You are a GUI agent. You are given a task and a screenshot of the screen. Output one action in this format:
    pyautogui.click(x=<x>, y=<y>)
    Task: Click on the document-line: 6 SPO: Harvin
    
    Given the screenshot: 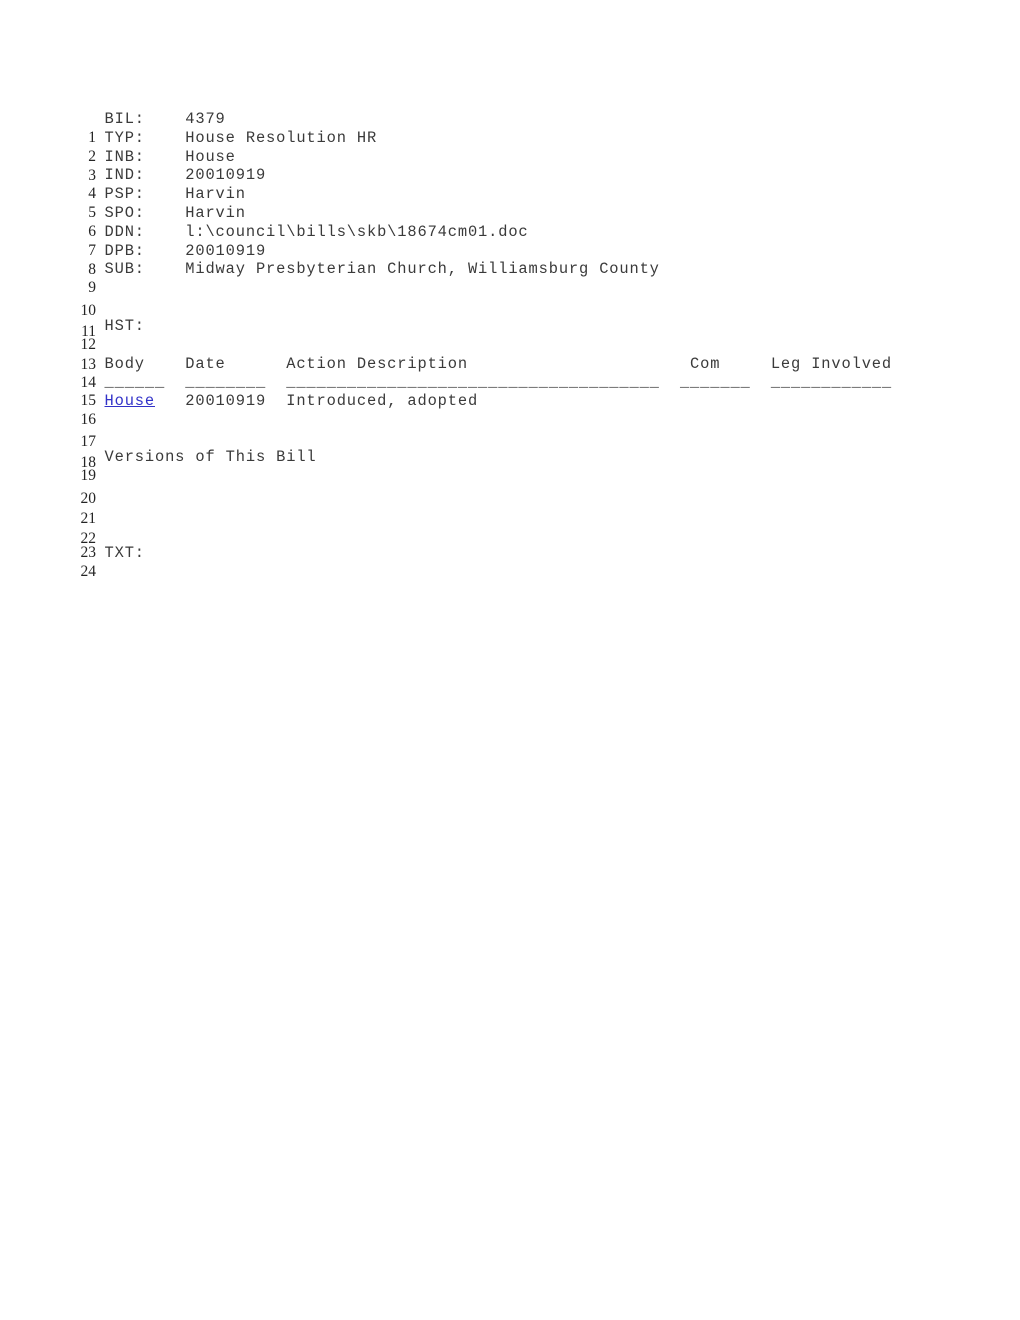 What is the action you would take?
    pyautogui.click(x=510, y=222)
    